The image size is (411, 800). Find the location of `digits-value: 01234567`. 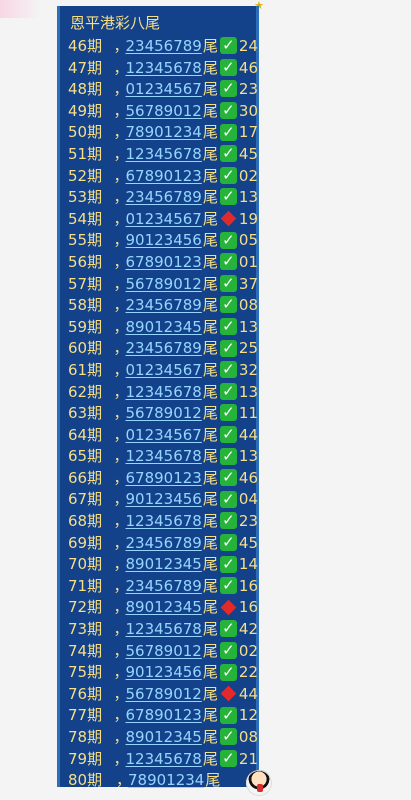

digits-value: 01234567 is located at coordinates (163, 434).